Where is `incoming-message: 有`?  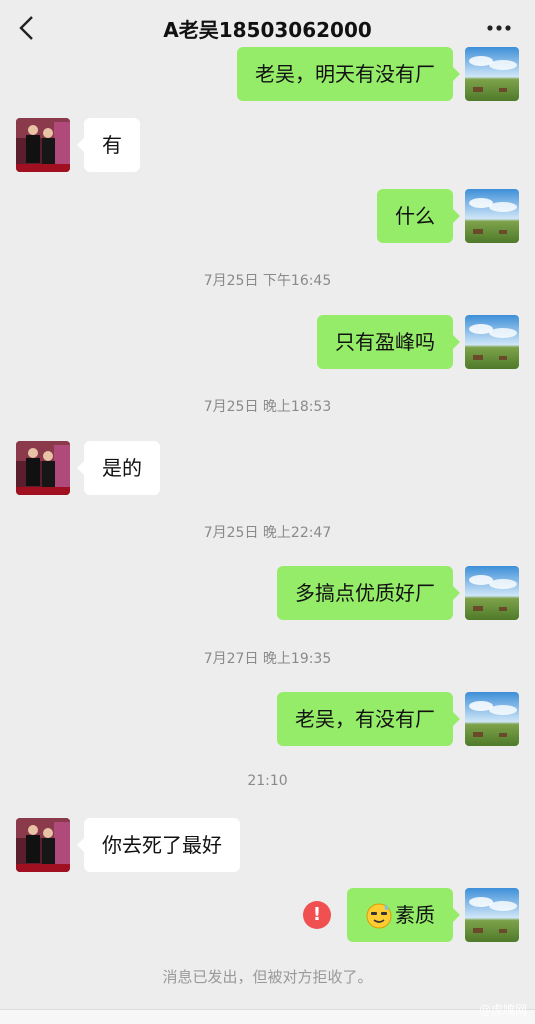 incoming-message: 有 is located at coordinates (108, 145).